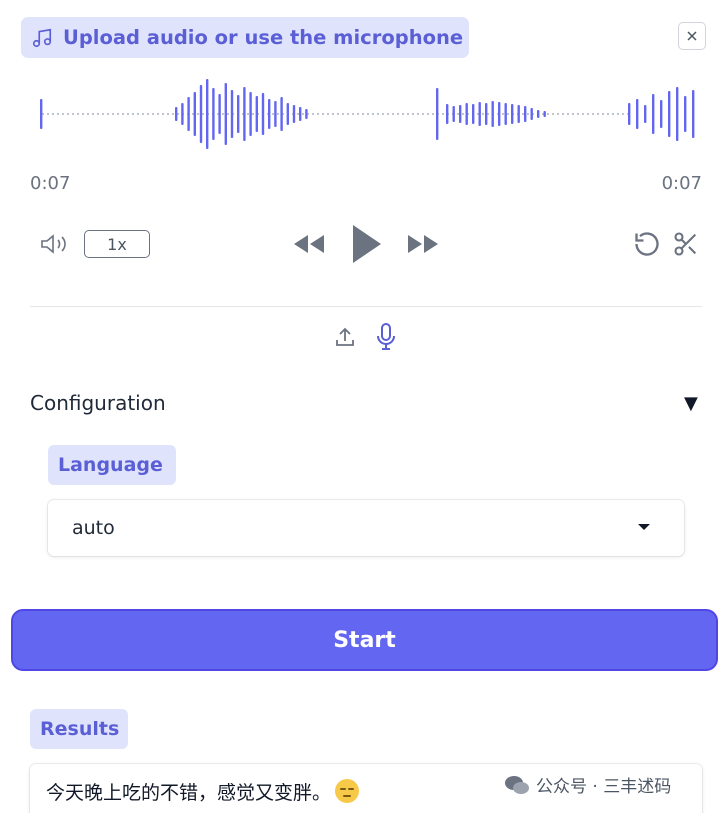 The height and width of the screenshot is (813, 718). I want to click on reset-icon, so click(647, 244).